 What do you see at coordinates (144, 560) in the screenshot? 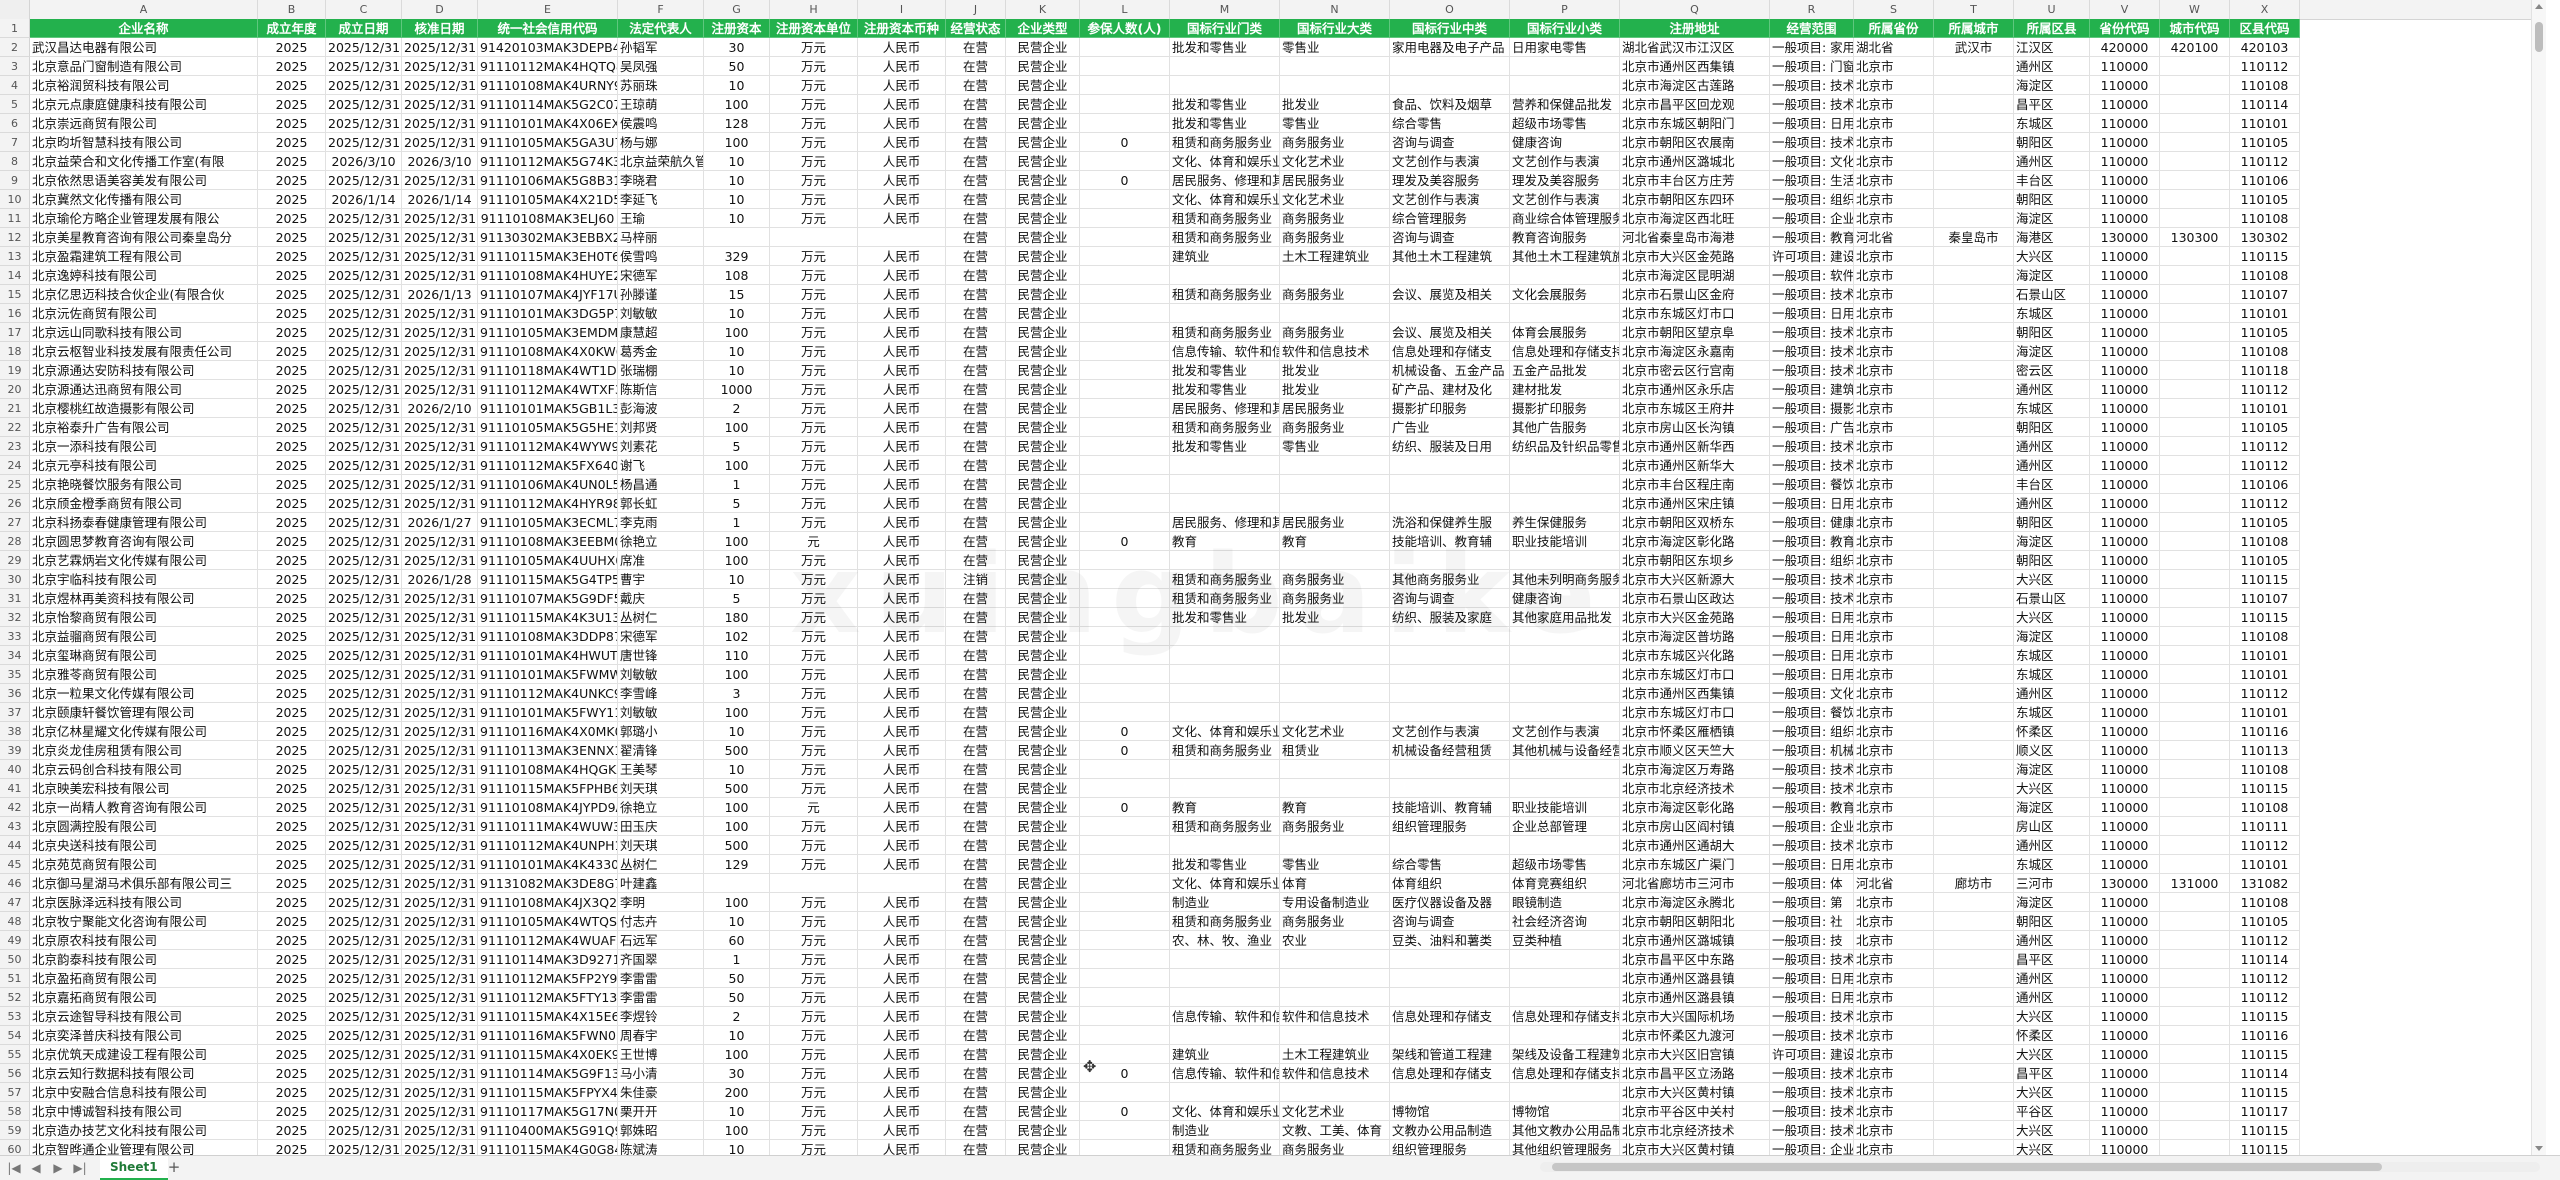
I see `table-cell: 北京艺霖炳岩文化传媒有限公司` at bounding box center [144, 560].